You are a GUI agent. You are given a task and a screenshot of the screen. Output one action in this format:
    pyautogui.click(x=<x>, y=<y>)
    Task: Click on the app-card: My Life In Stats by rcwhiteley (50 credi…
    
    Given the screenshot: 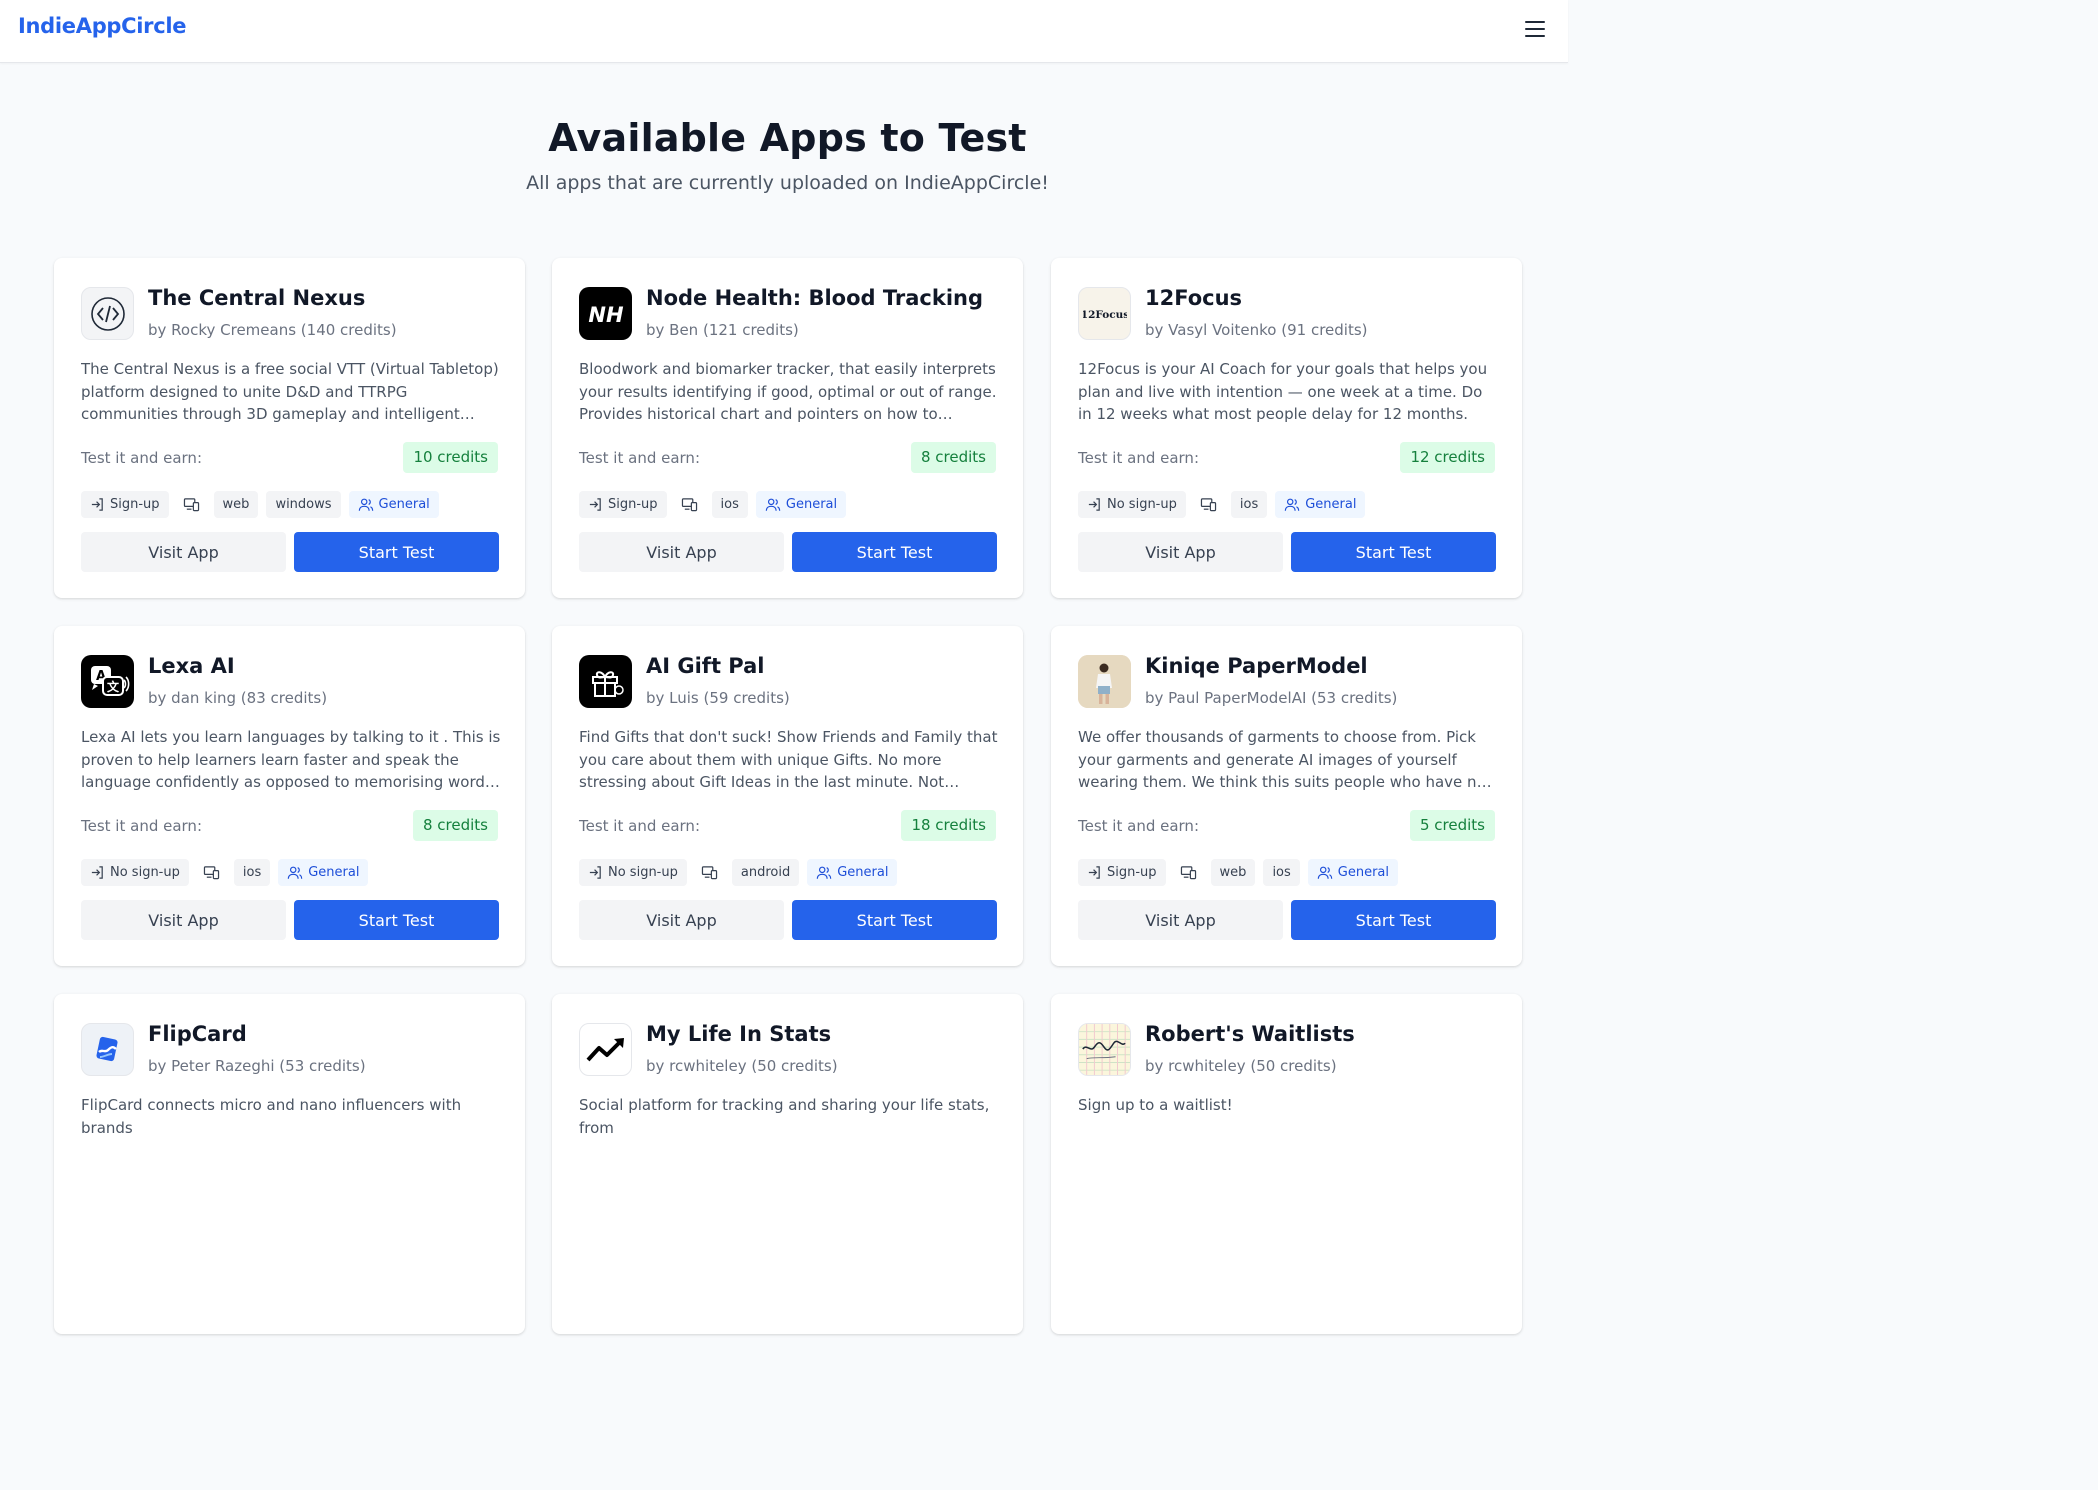 What is the action you would take?
    pyautogui.click(x=787, y=1164)
    